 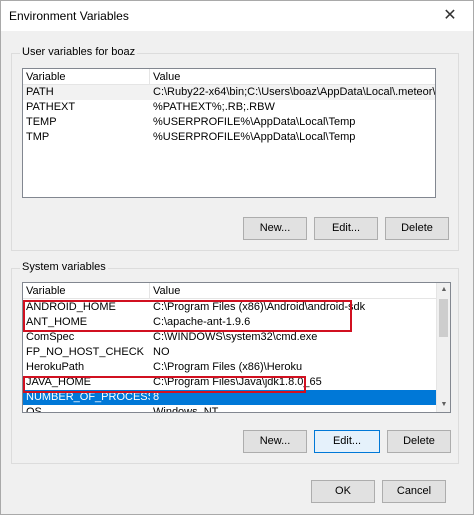 I want to click on system-variables-label: System variables, so click(x=64, y=267).